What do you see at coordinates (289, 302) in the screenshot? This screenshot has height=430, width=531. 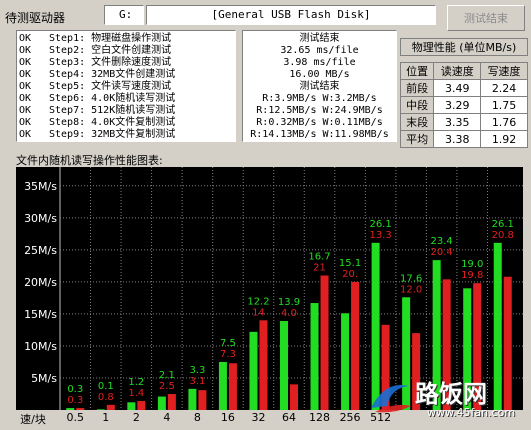 I see `read-value-label: 13.9` at bounding box center [289, 302].